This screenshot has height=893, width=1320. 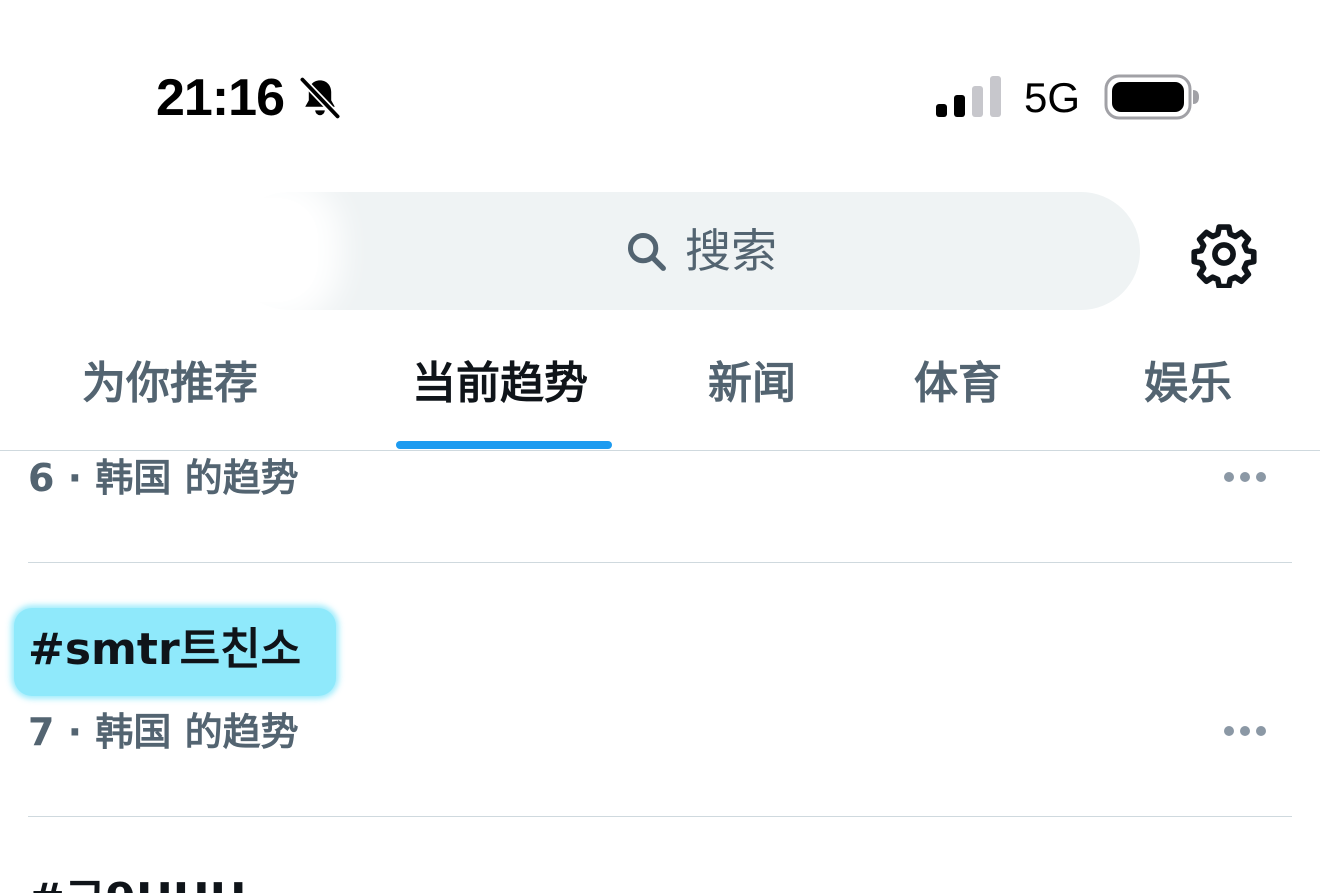 I want to click on trend-title: #교9HHH, so click(x=137, y=882).